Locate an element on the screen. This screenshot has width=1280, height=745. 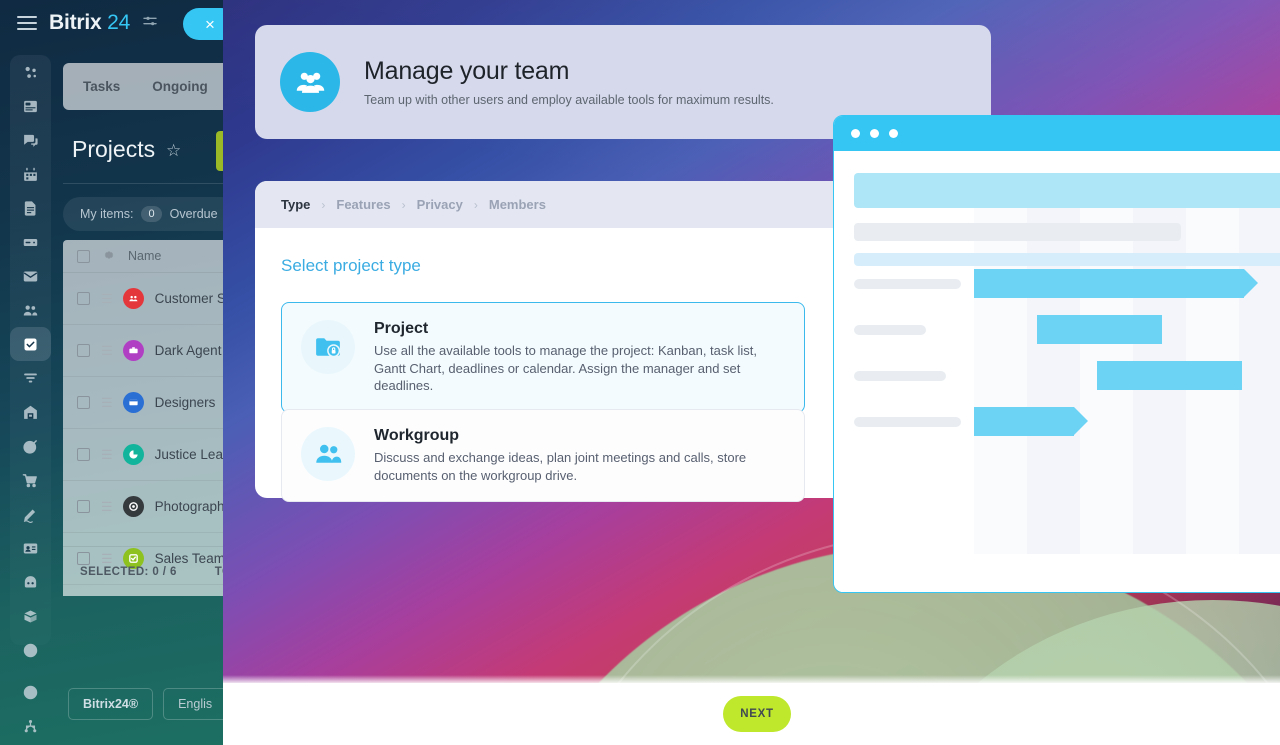
filter-bar: My items: 0 Overdue is located at coordinates (143, 214).